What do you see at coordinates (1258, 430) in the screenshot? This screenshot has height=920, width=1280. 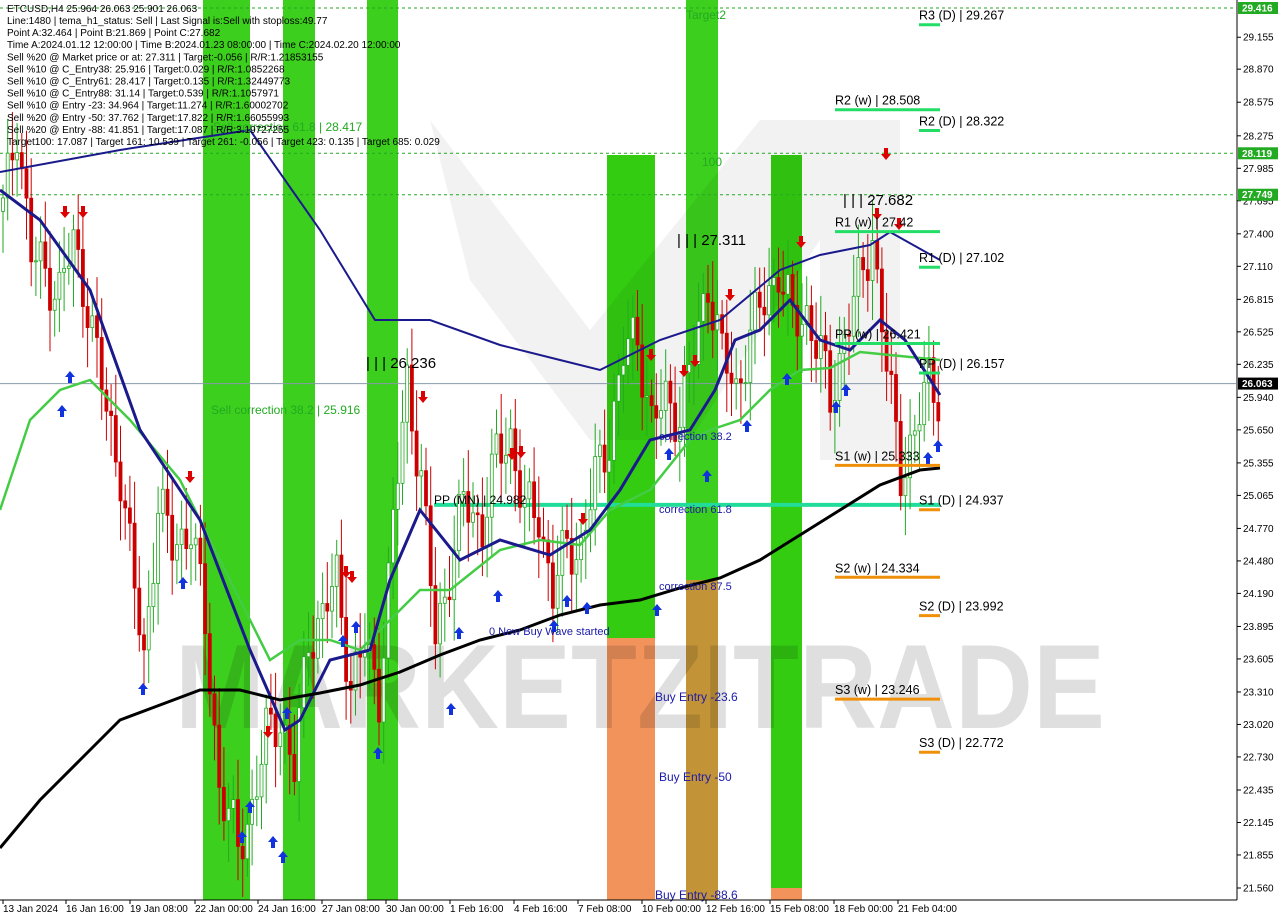 I see `y-tick-label: 25.650` at bounding box center [1258, 430].